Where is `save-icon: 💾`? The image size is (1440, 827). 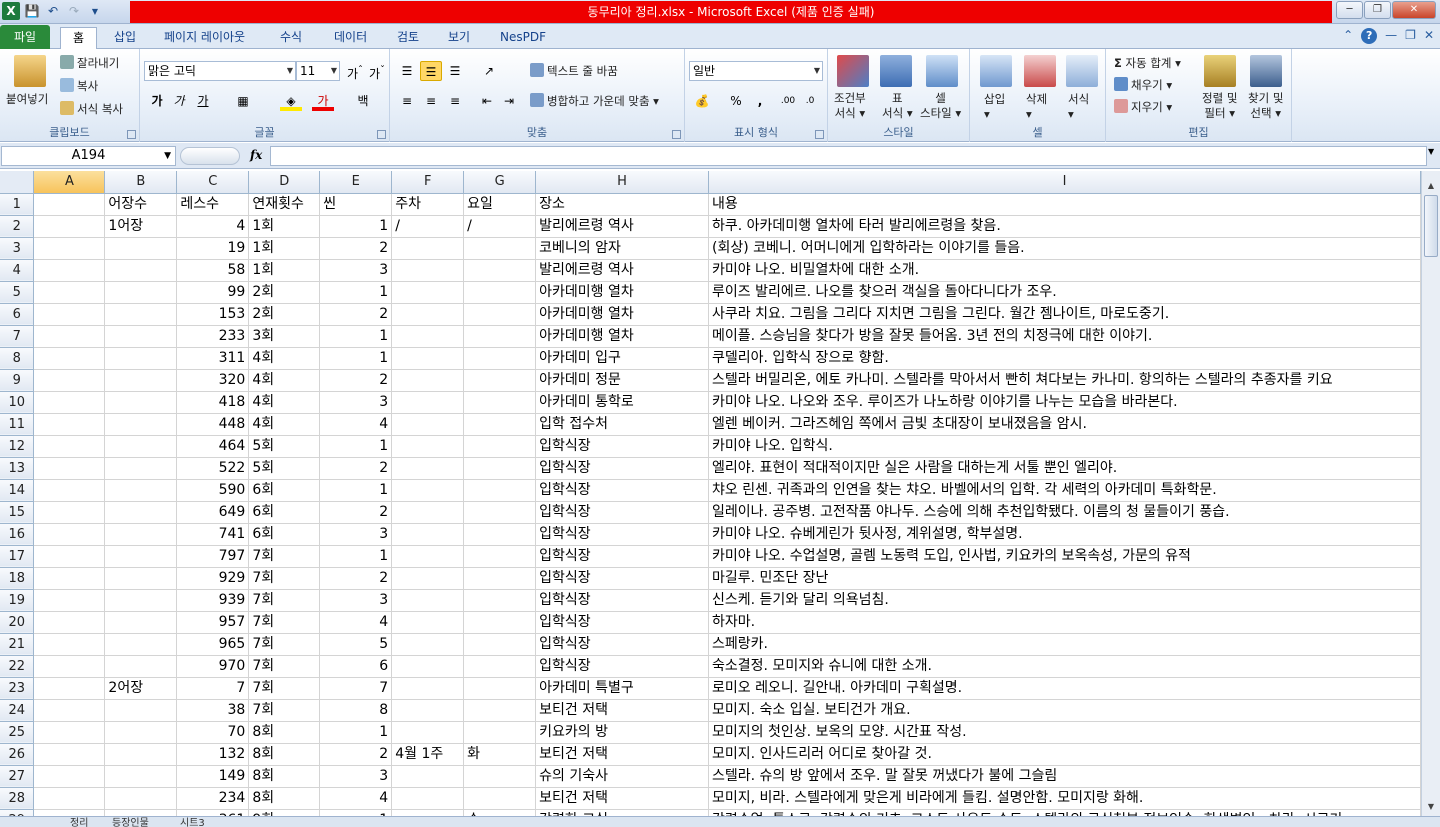
save-icon: 💾 is located at coordinates (32, 11).